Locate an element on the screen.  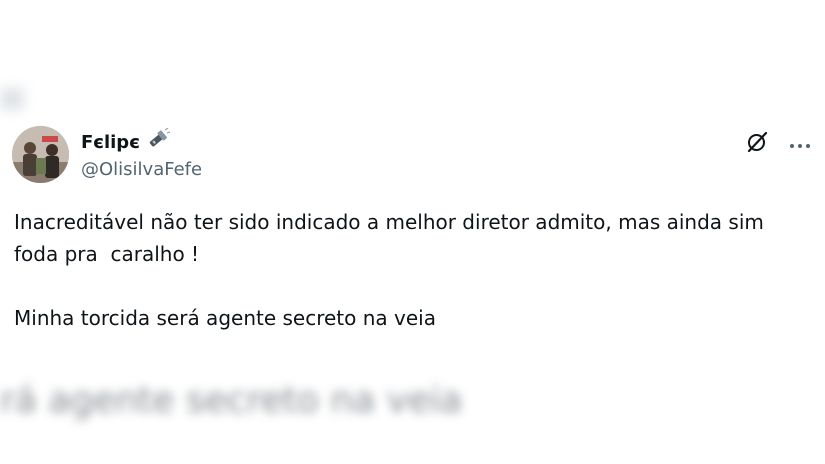
author-info: Fєlipє @OlisilvaFefe is located at coordinates (141, 154).